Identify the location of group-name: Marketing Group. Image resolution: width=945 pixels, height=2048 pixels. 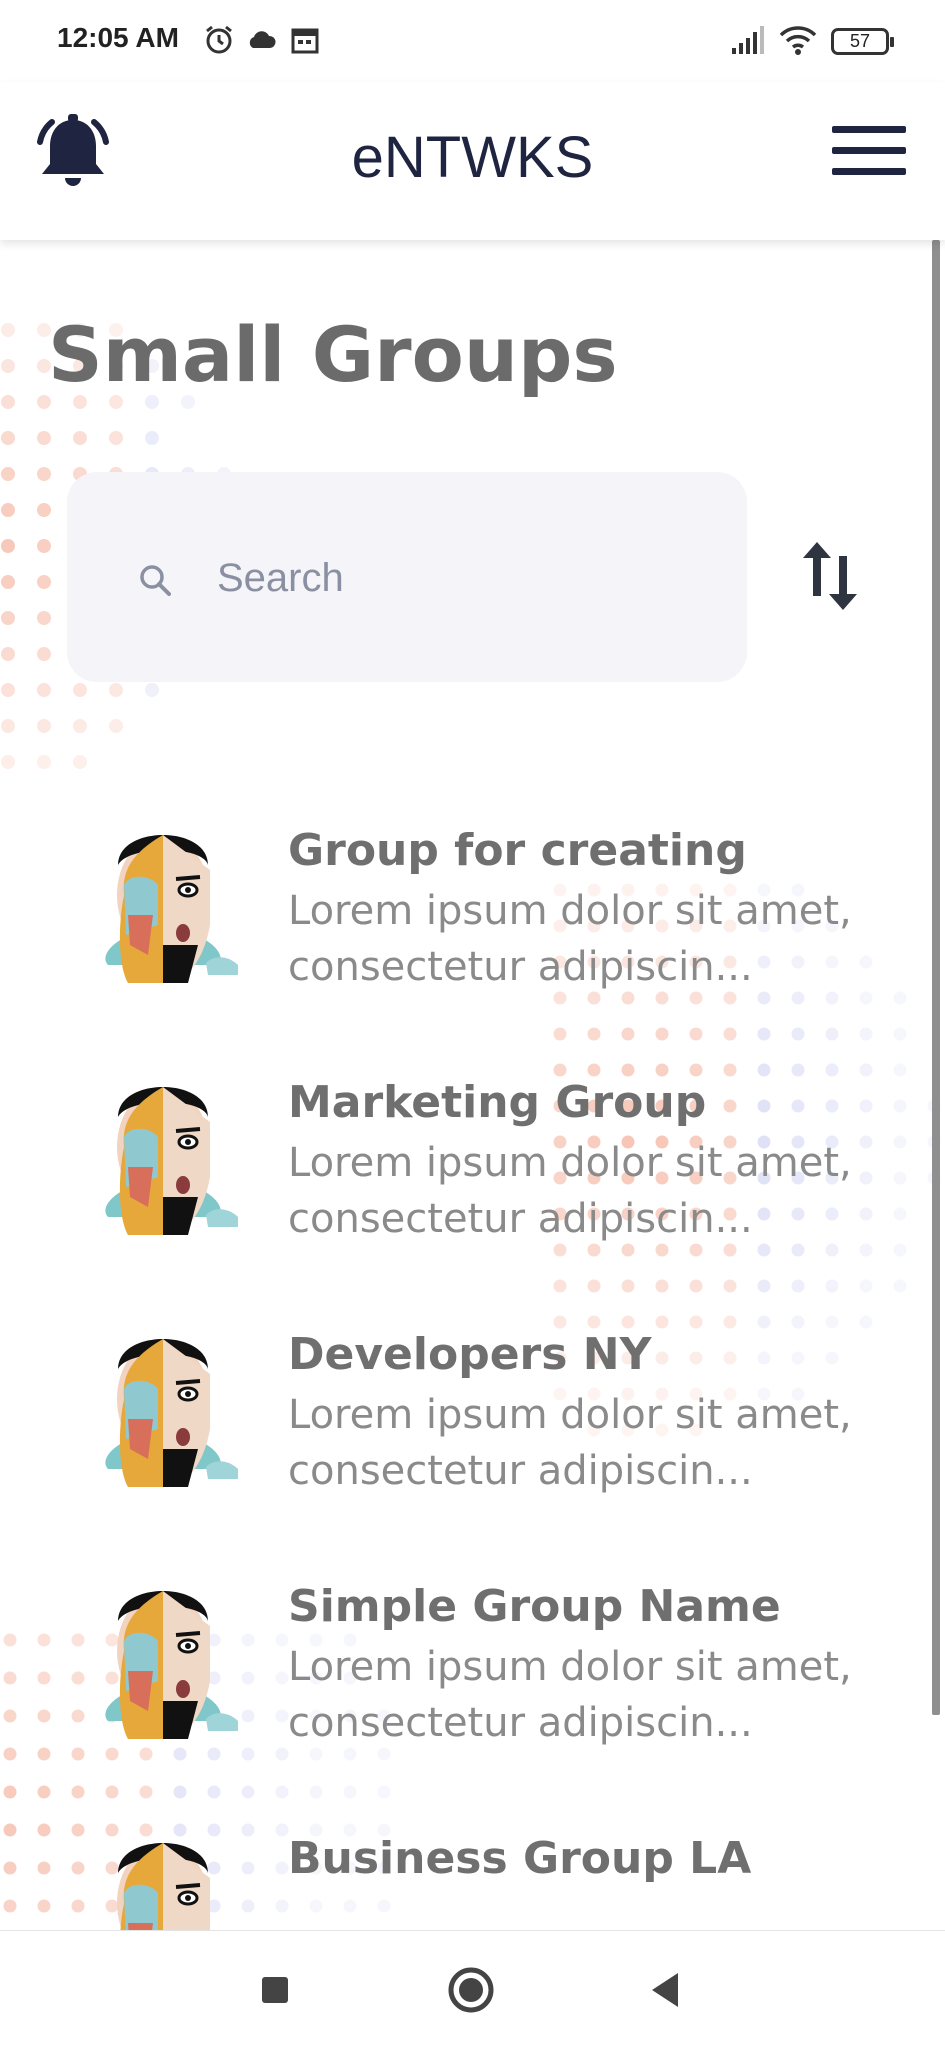
(497, 1102).